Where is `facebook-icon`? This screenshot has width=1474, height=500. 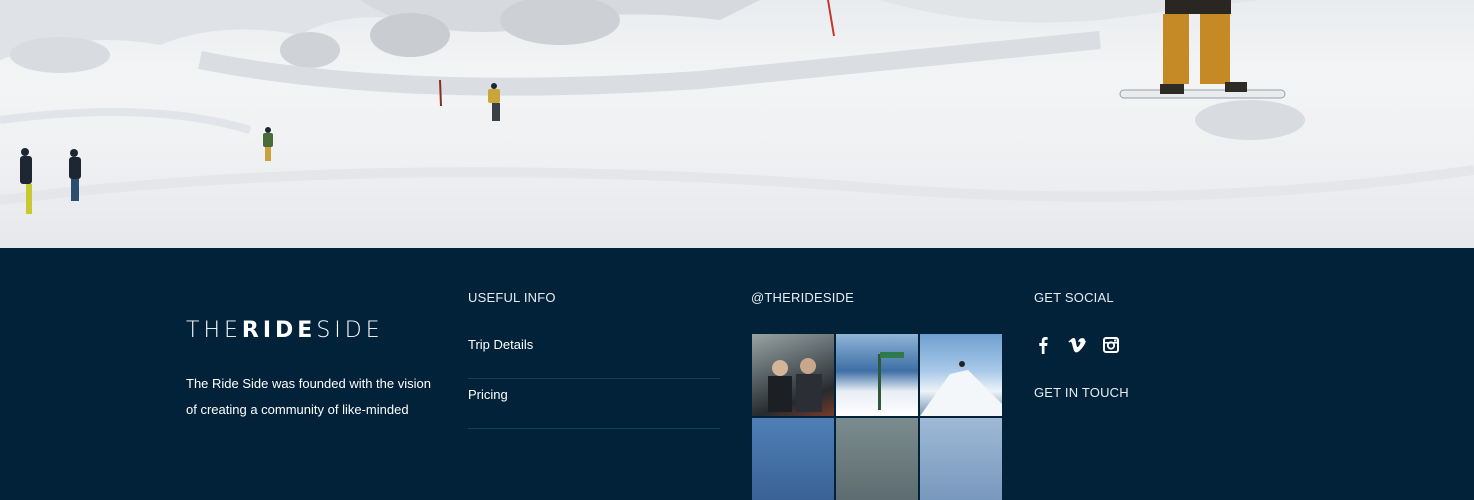
facebook-icon is located at coordinates (1043, 345).